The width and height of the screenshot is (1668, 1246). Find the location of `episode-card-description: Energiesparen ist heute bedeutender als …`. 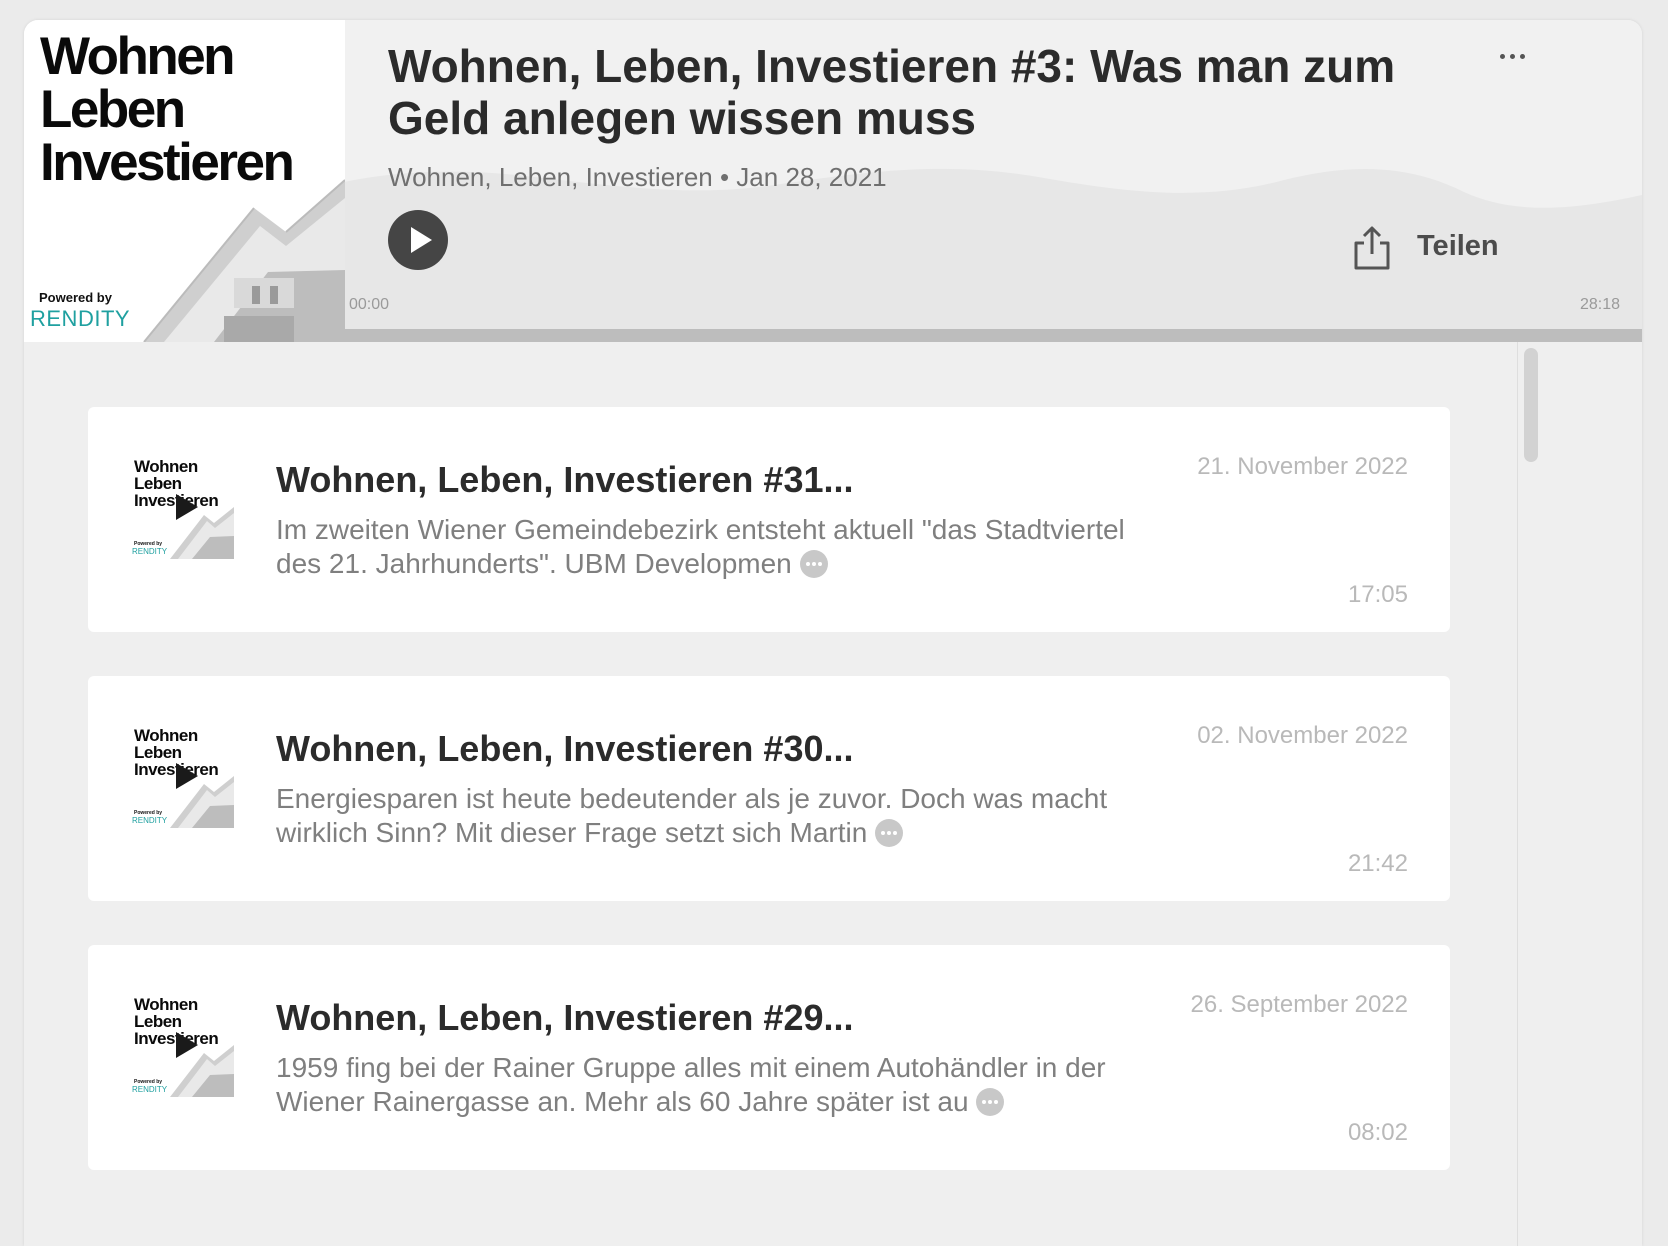

episode-card-description: Energiesparen ist heute bedeutender als … is located at coordinates (692, 815).